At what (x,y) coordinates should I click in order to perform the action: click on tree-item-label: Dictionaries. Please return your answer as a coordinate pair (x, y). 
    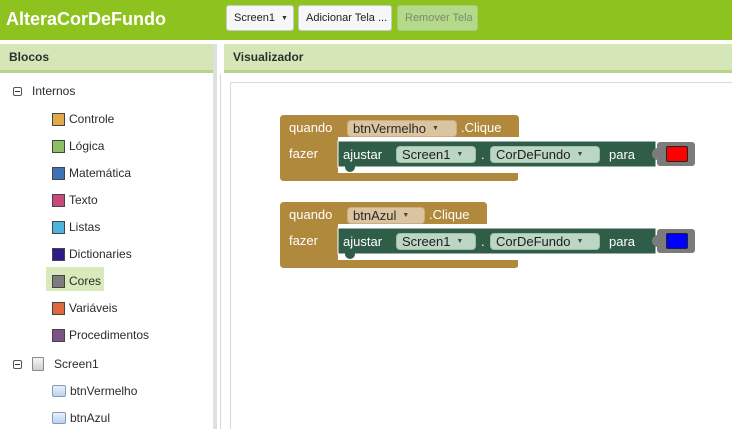
    Looking at the image, I should click on (100, 254).